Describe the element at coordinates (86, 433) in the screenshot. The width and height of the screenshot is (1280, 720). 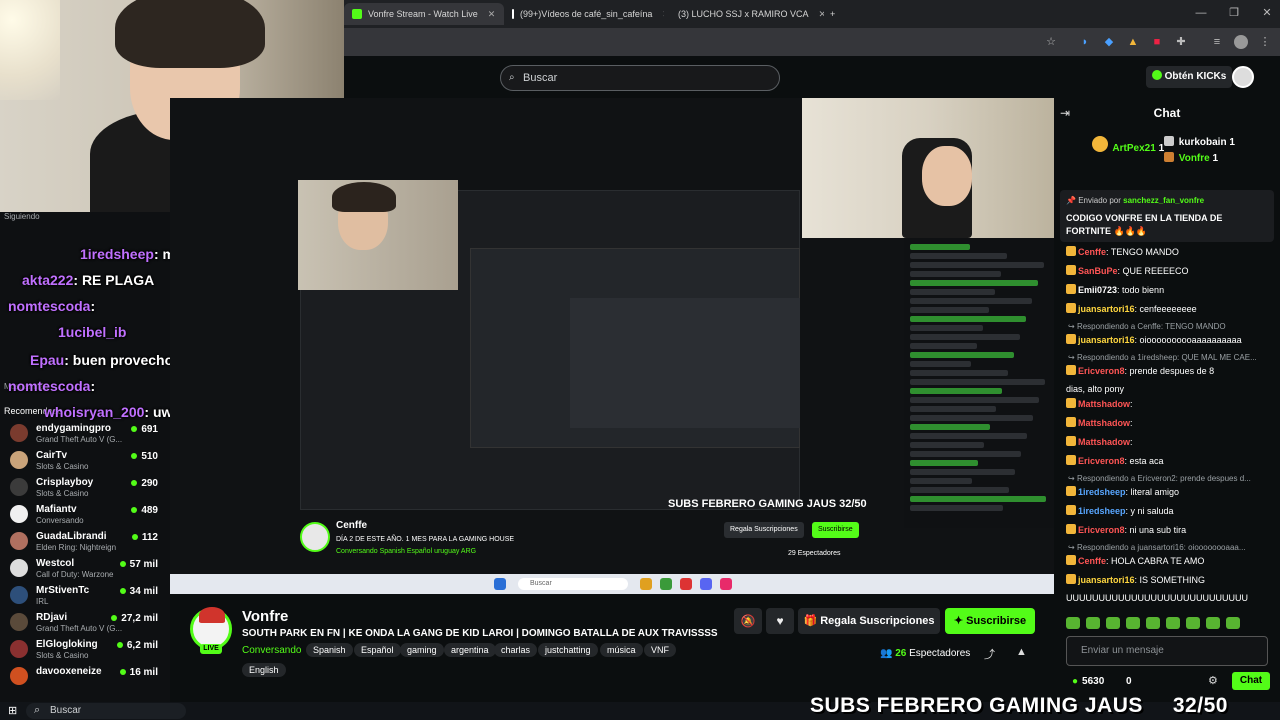
I see `sidebar-item-endygamingpro: endygamingpro Grand Theft Auto V (G... 691` at that location.